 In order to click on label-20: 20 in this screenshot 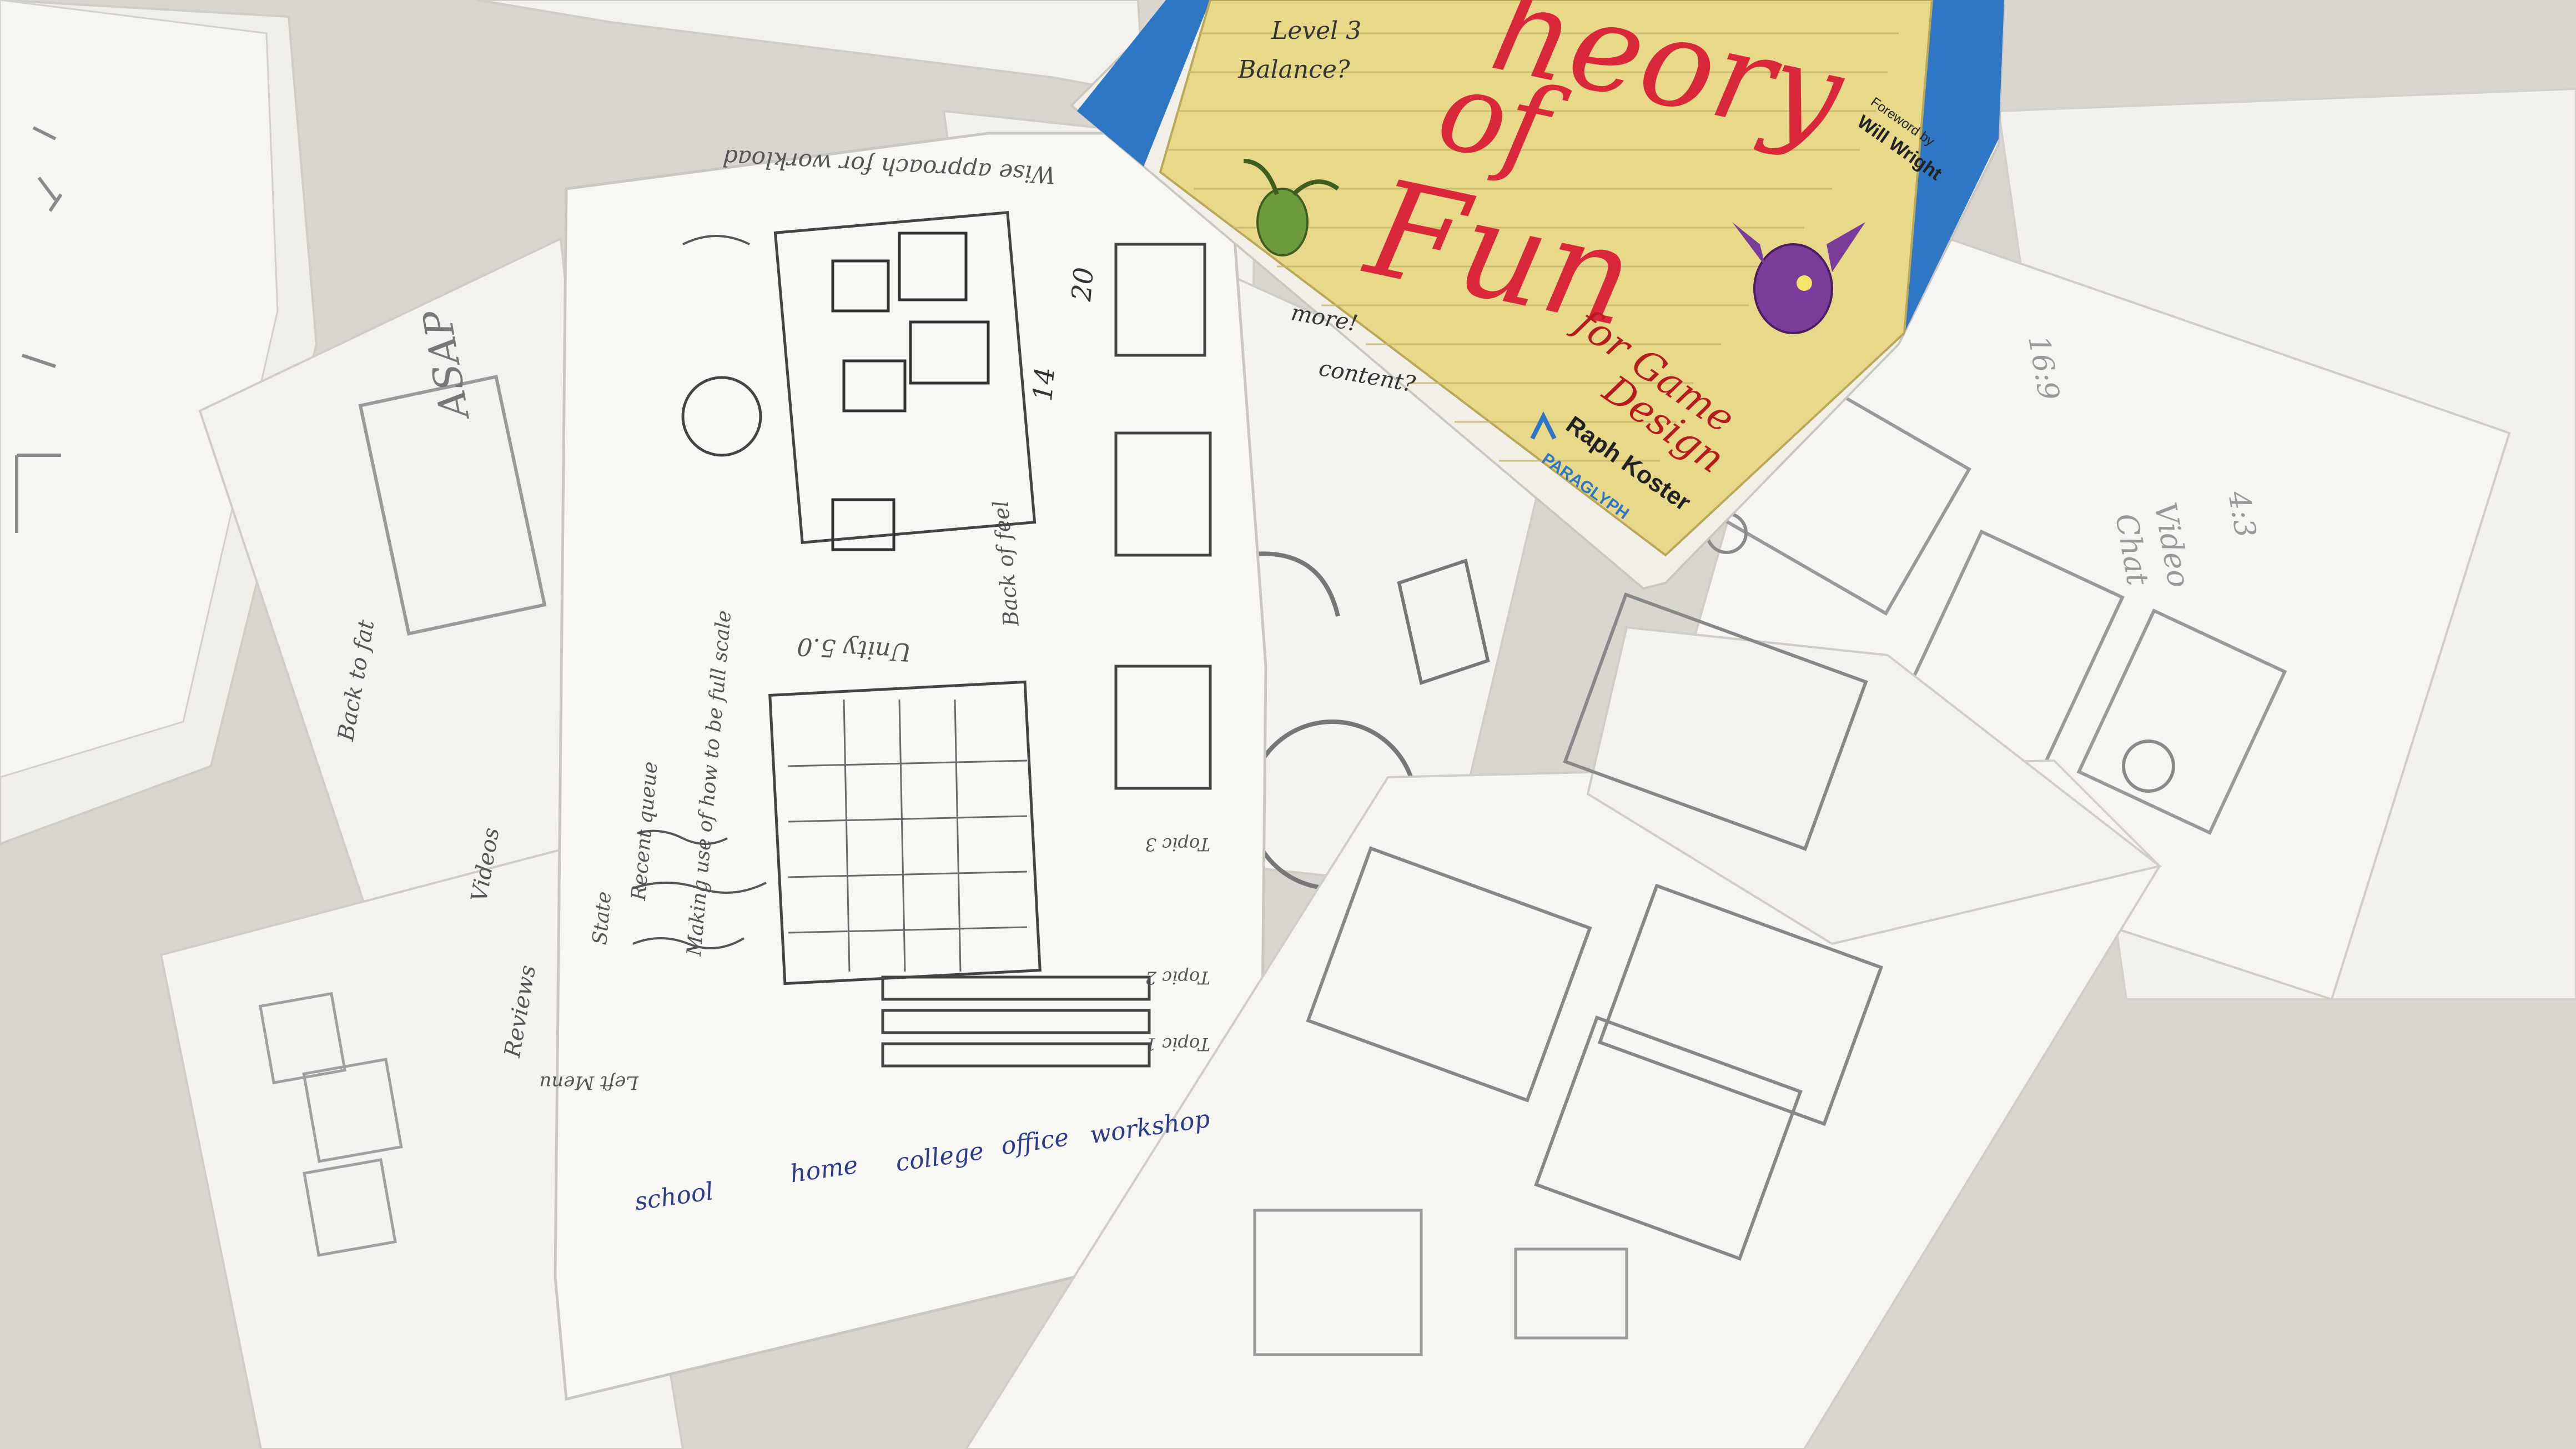, I will do `click(1083, 284)`.